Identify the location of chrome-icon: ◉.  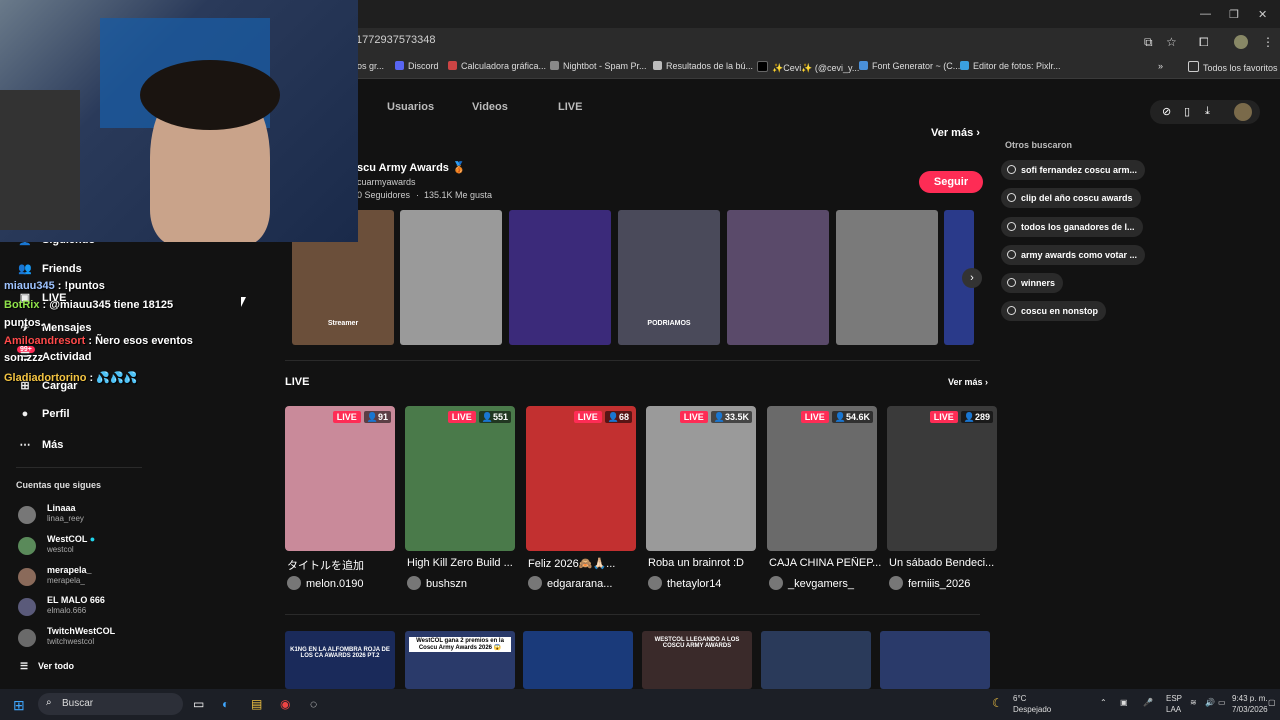
(285, 704).